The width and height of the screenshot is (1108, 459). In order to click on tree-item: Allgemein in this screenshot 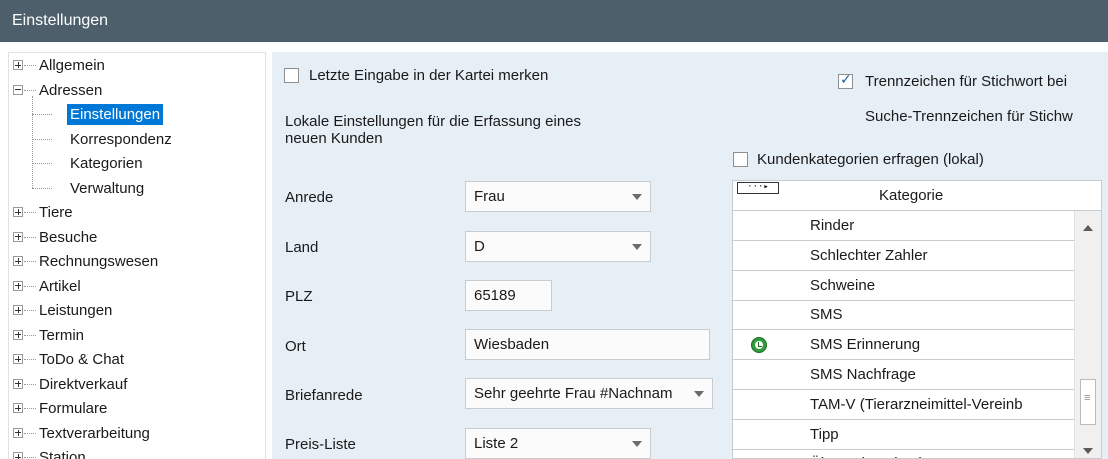, I will do `click(137, 65)`.